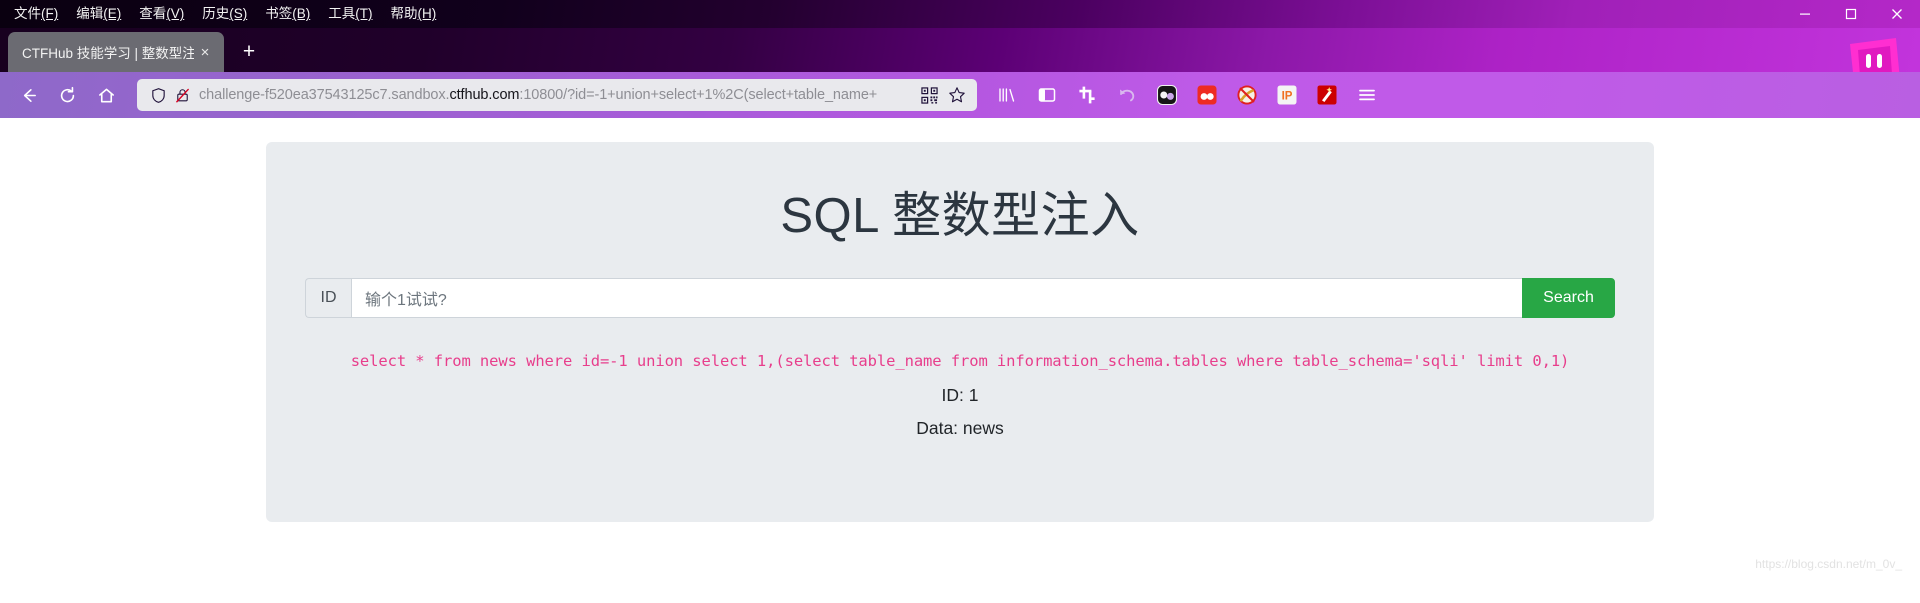 The image size is (1920, 603). I want to click on ip-badge-icon: IP, so click(1287, 95).